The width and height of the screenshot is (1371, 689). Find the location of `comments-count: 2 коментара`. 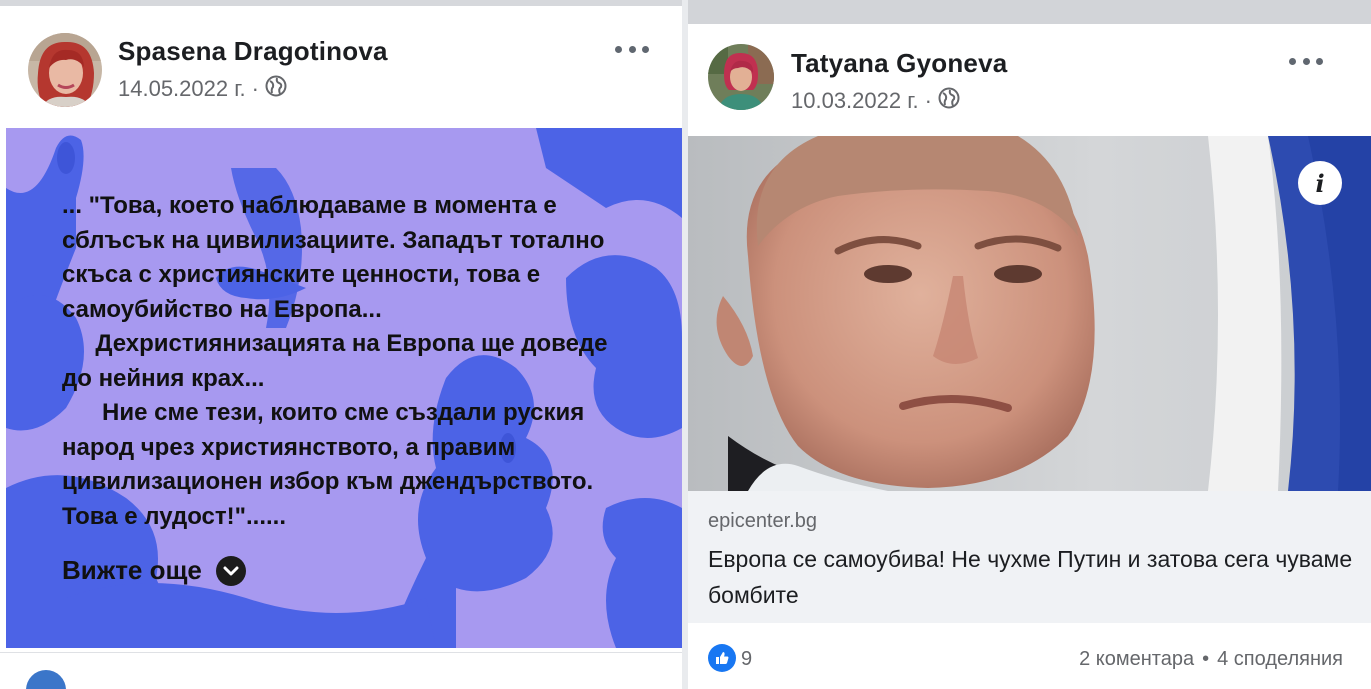

comments-count: 2 коментара is located at coordinates (1136, 659).